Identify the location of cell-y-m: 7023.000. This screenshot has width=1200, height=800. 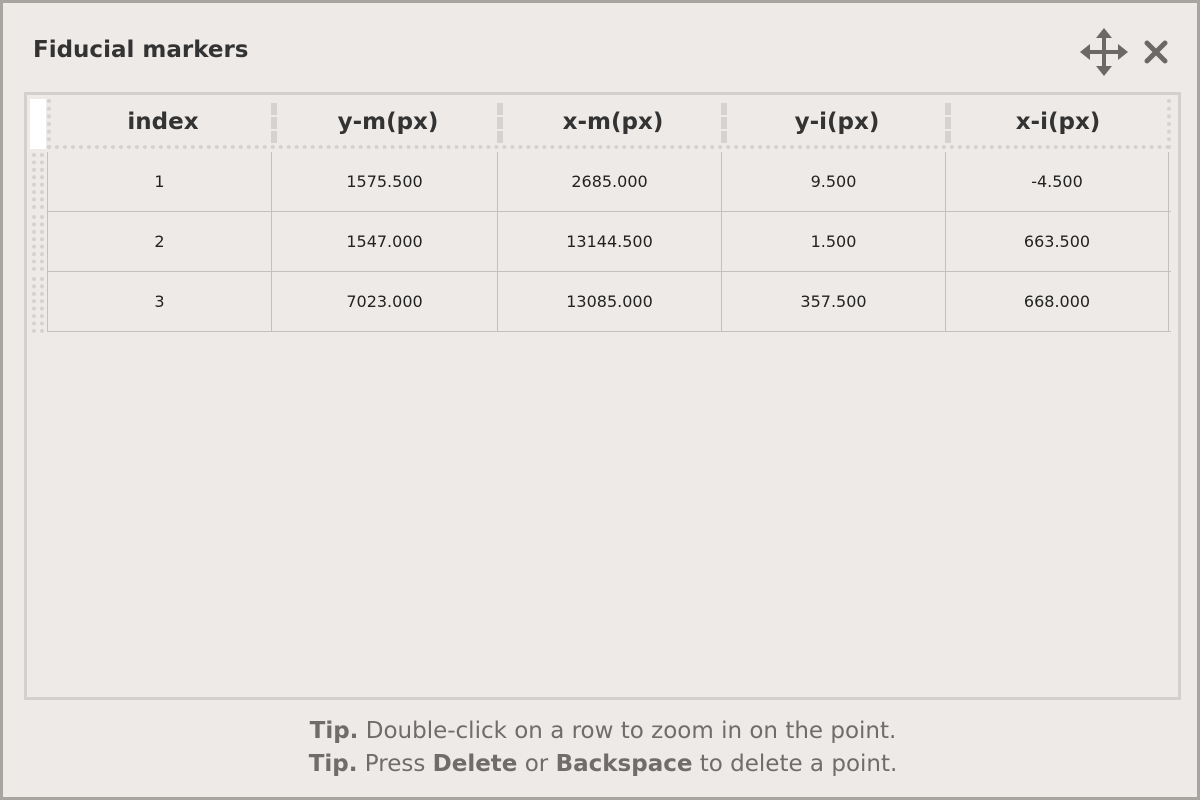
(384, 301).